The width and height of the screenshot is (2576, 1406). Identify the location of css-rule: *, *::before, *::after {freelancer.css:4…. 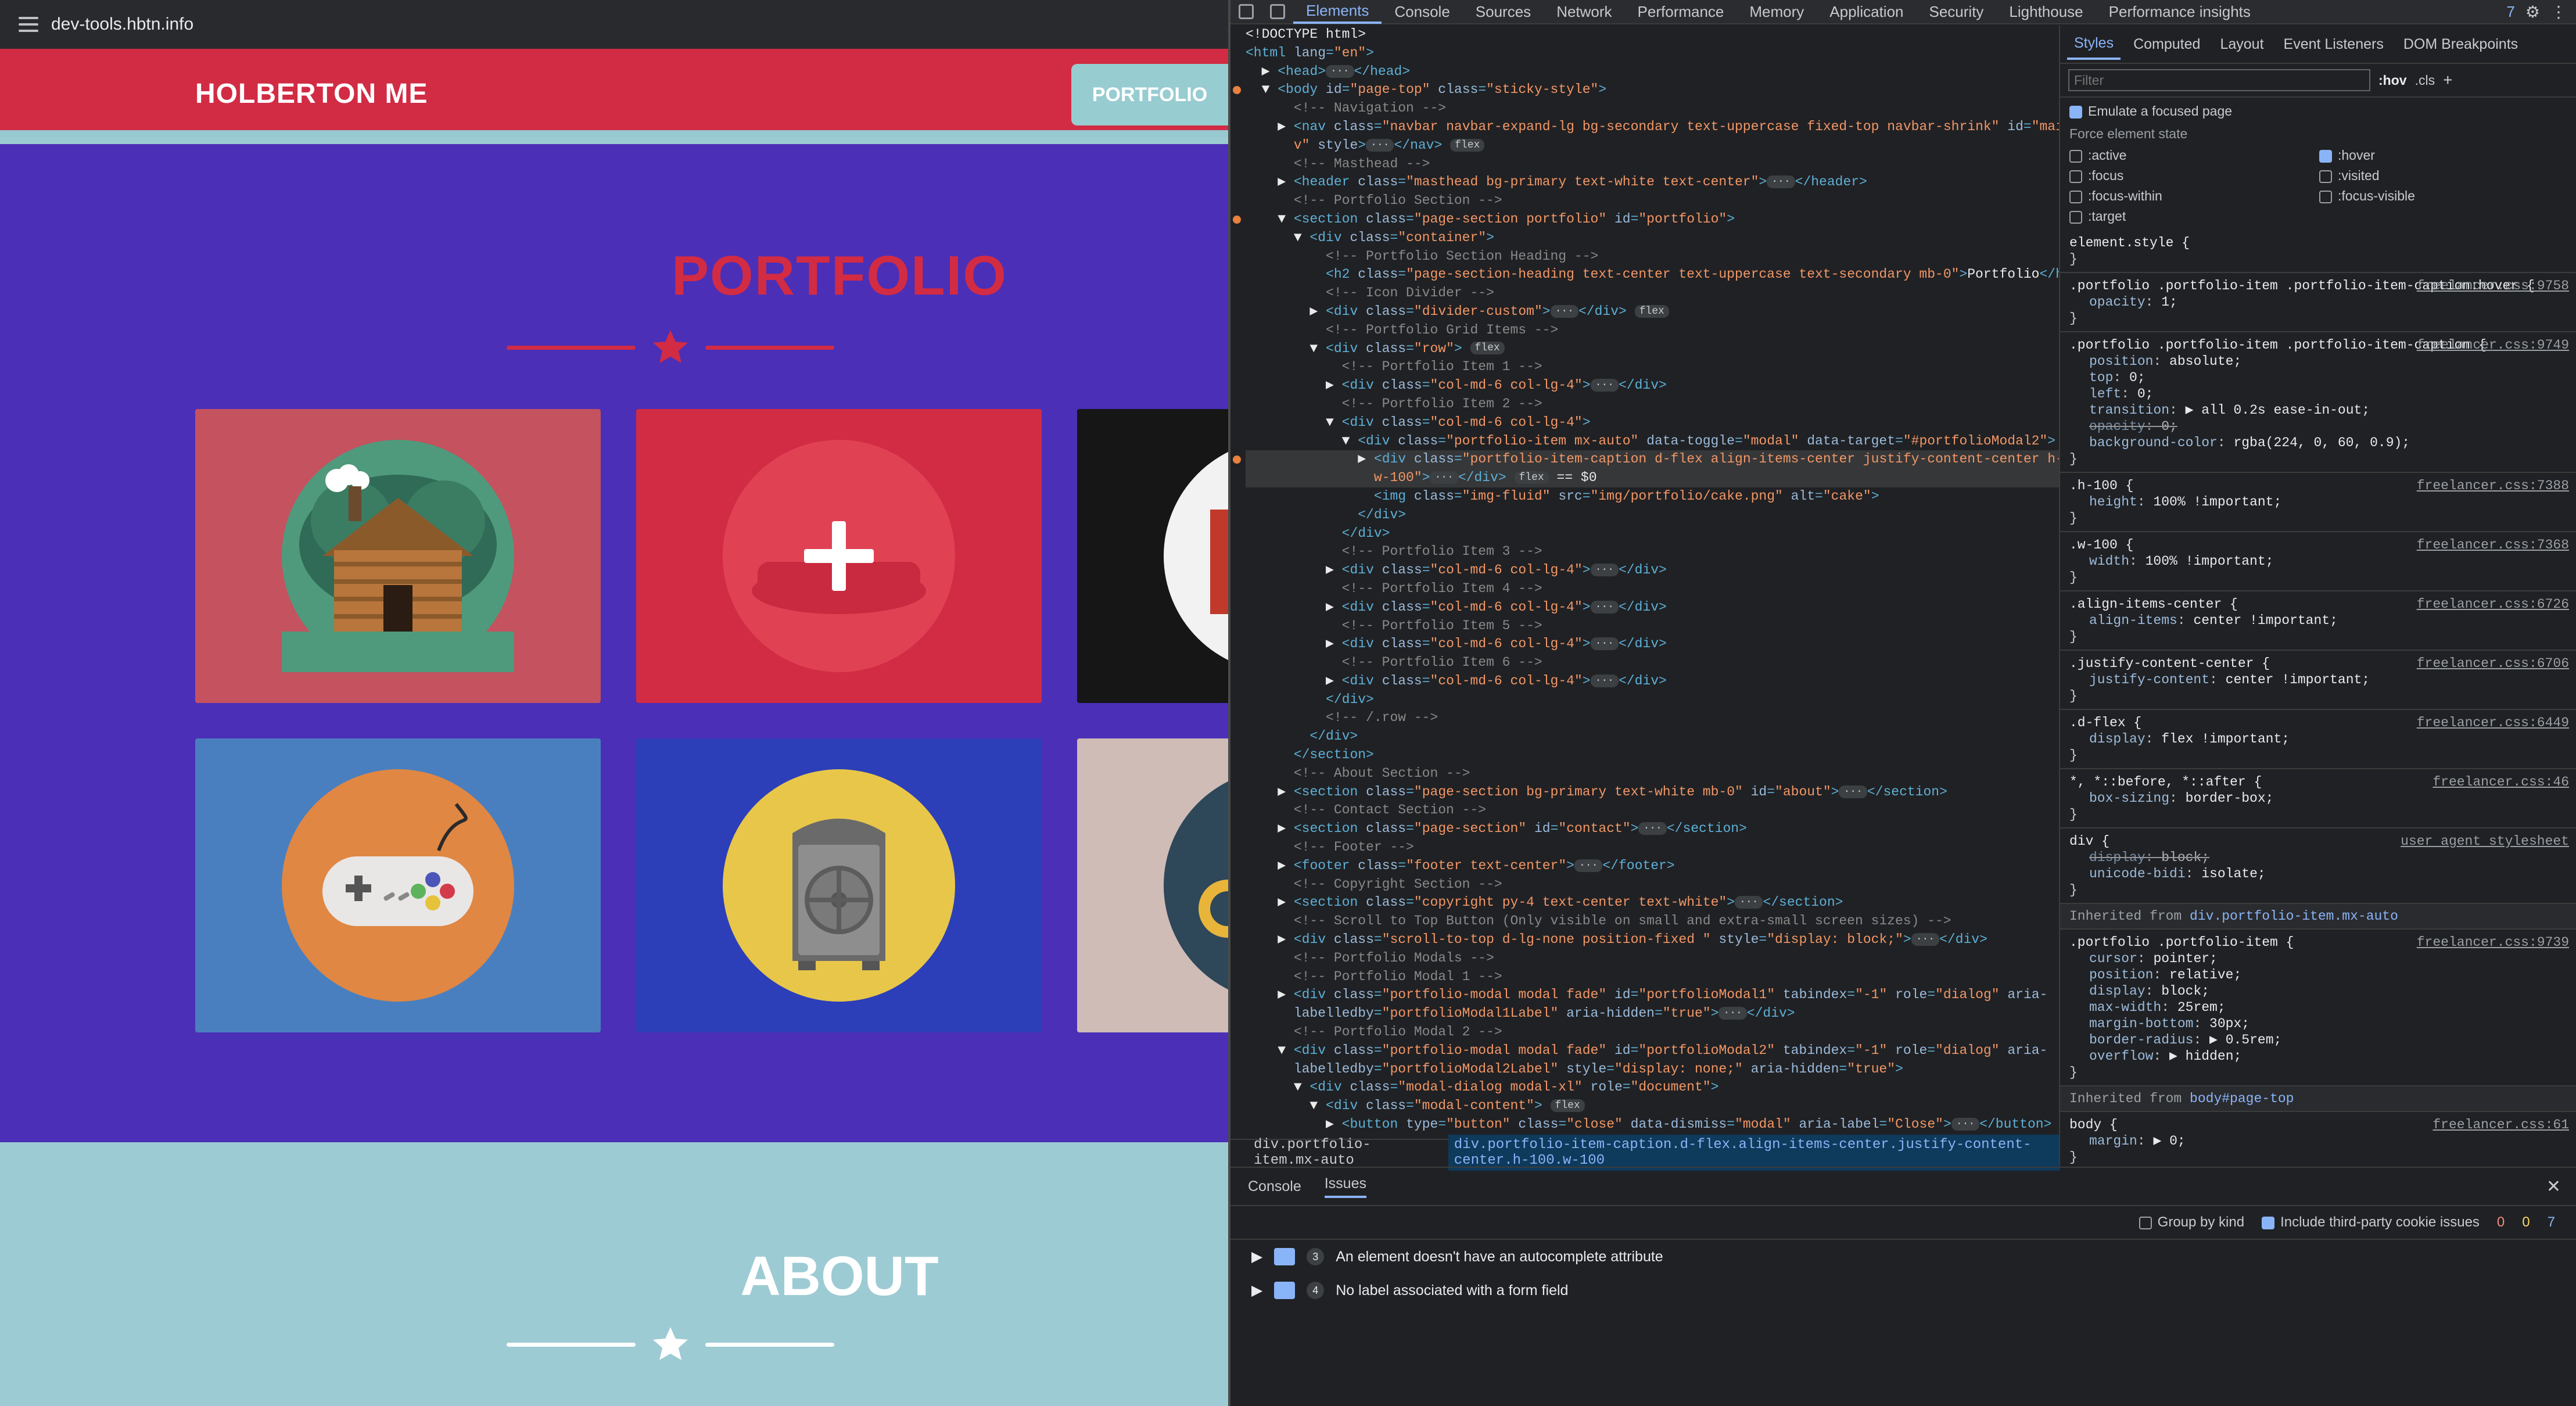
(2318, 798).